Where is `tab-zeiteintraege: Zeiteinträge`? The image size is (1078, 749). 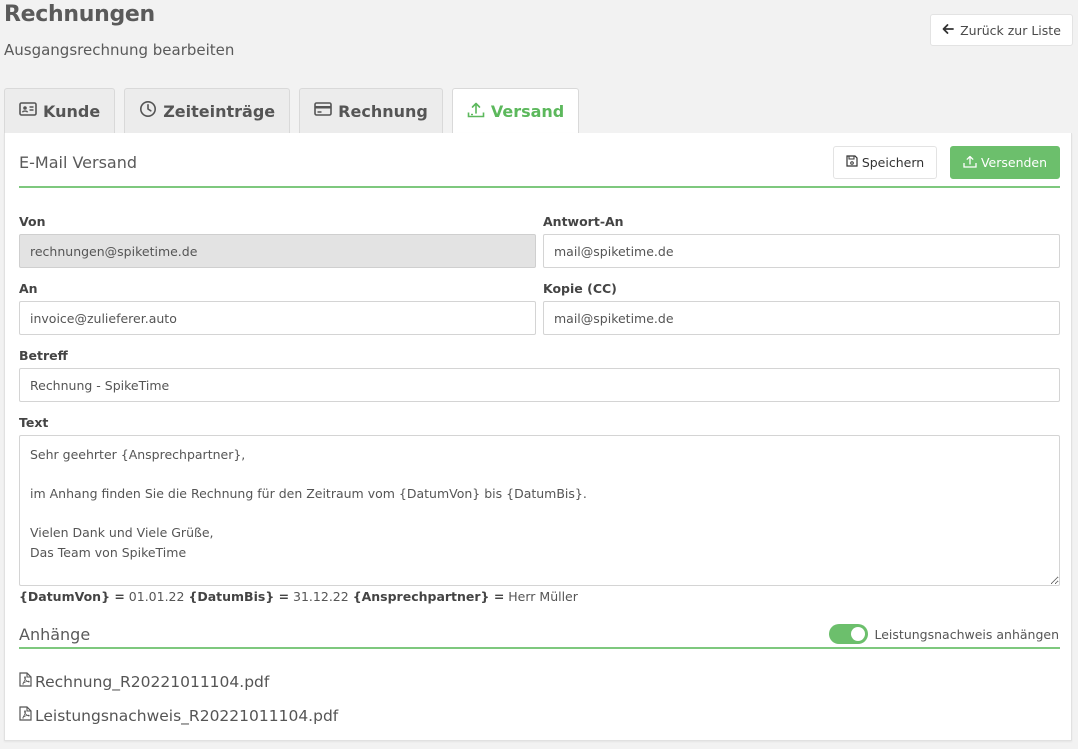 tab-zeiteintraege: Zeiteinträge is located at coordinates (207, 110).